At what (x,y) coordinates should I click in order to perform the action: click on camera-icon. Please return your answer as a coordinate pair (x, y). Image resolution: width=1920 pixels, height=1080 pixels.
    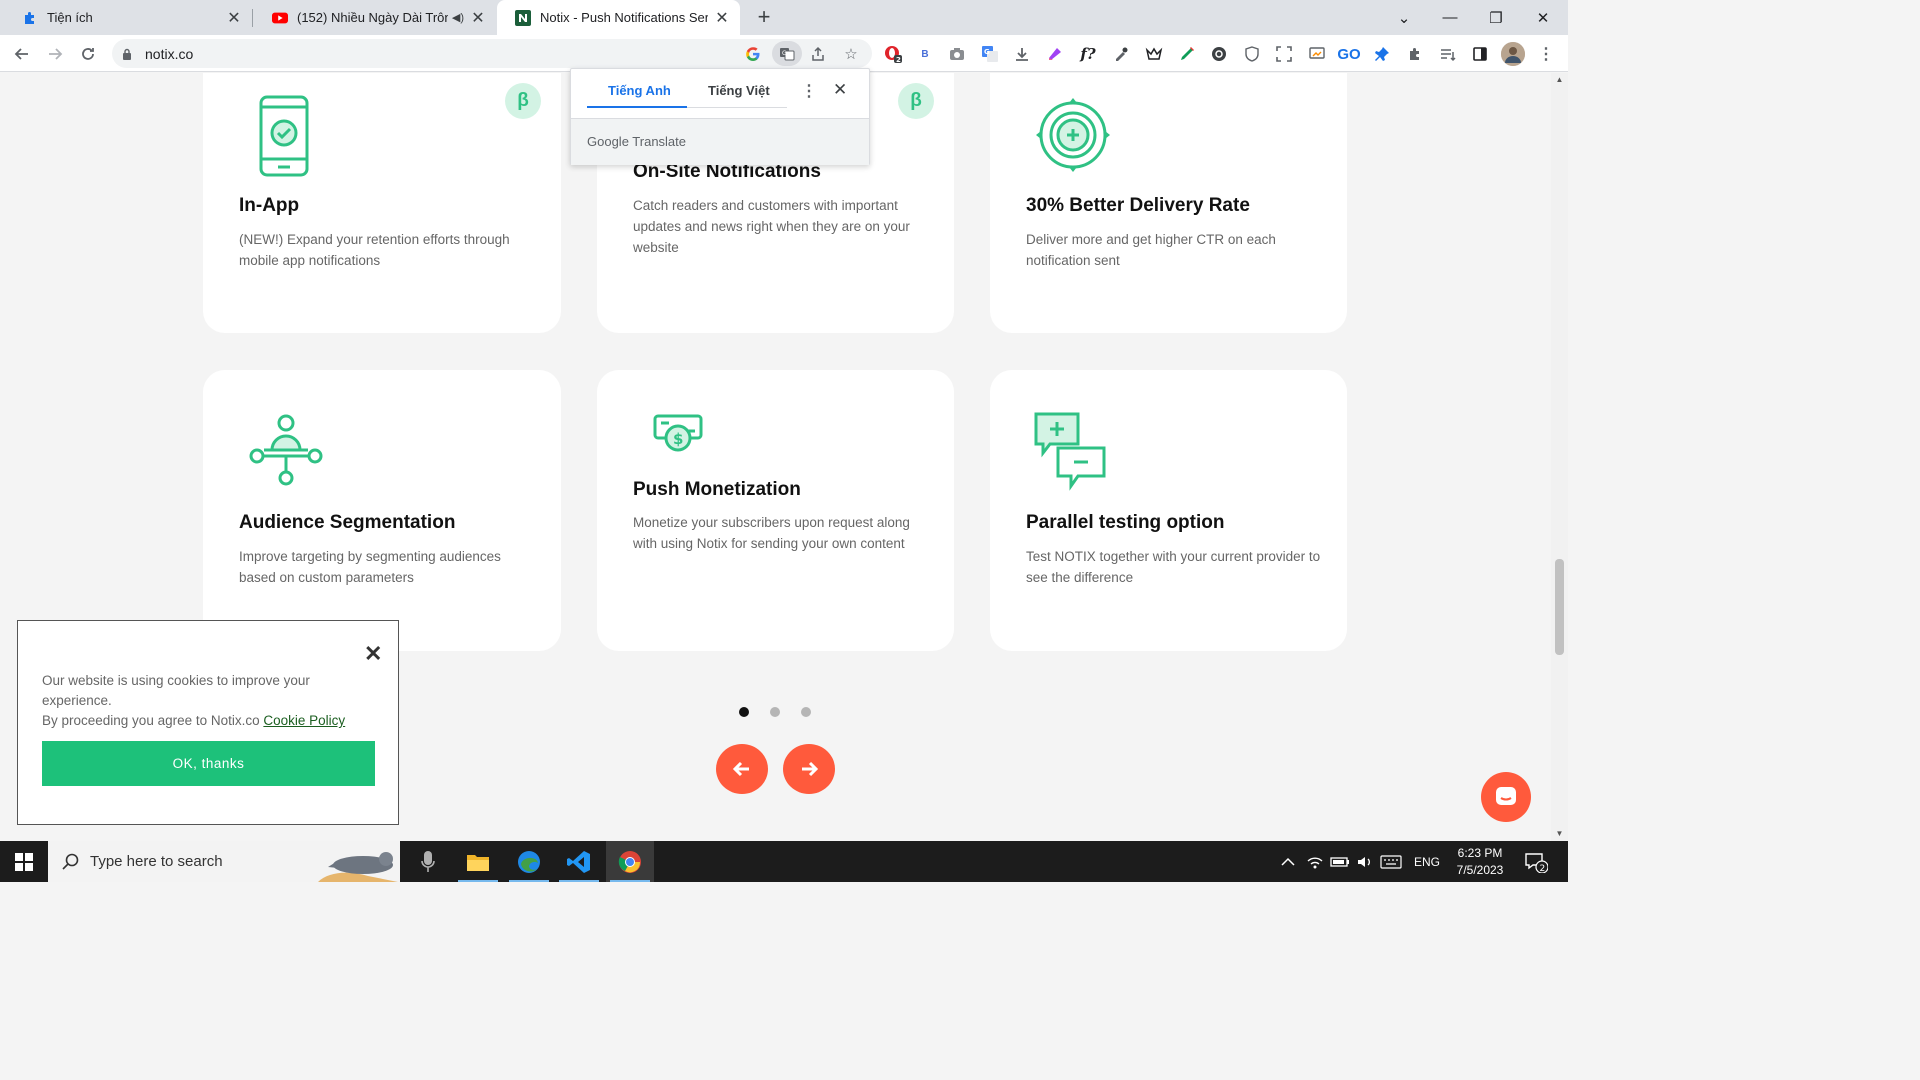
    Looking at the image, I should click on (957, 54).